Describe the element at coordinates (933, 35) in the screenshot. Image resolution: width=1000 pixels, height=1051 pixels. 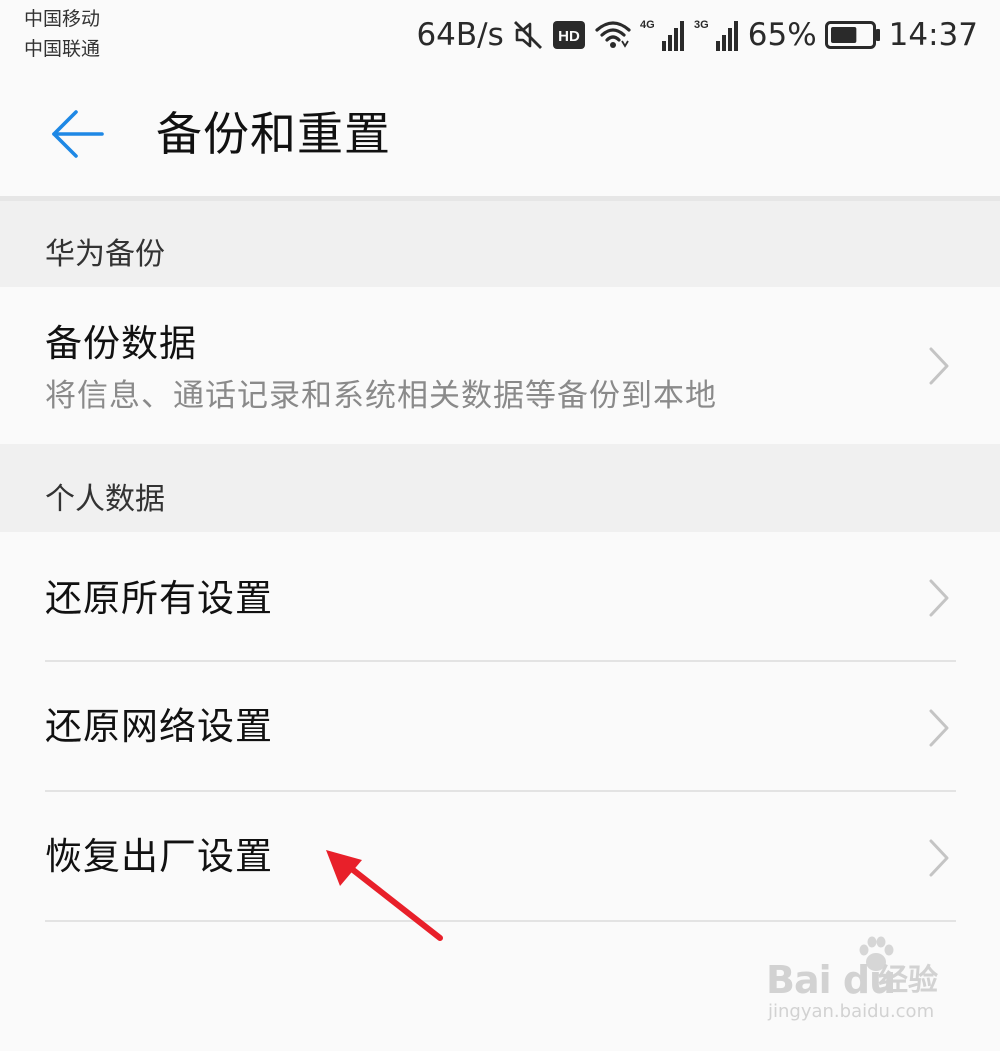
I see `clock: 14:37` at that location.